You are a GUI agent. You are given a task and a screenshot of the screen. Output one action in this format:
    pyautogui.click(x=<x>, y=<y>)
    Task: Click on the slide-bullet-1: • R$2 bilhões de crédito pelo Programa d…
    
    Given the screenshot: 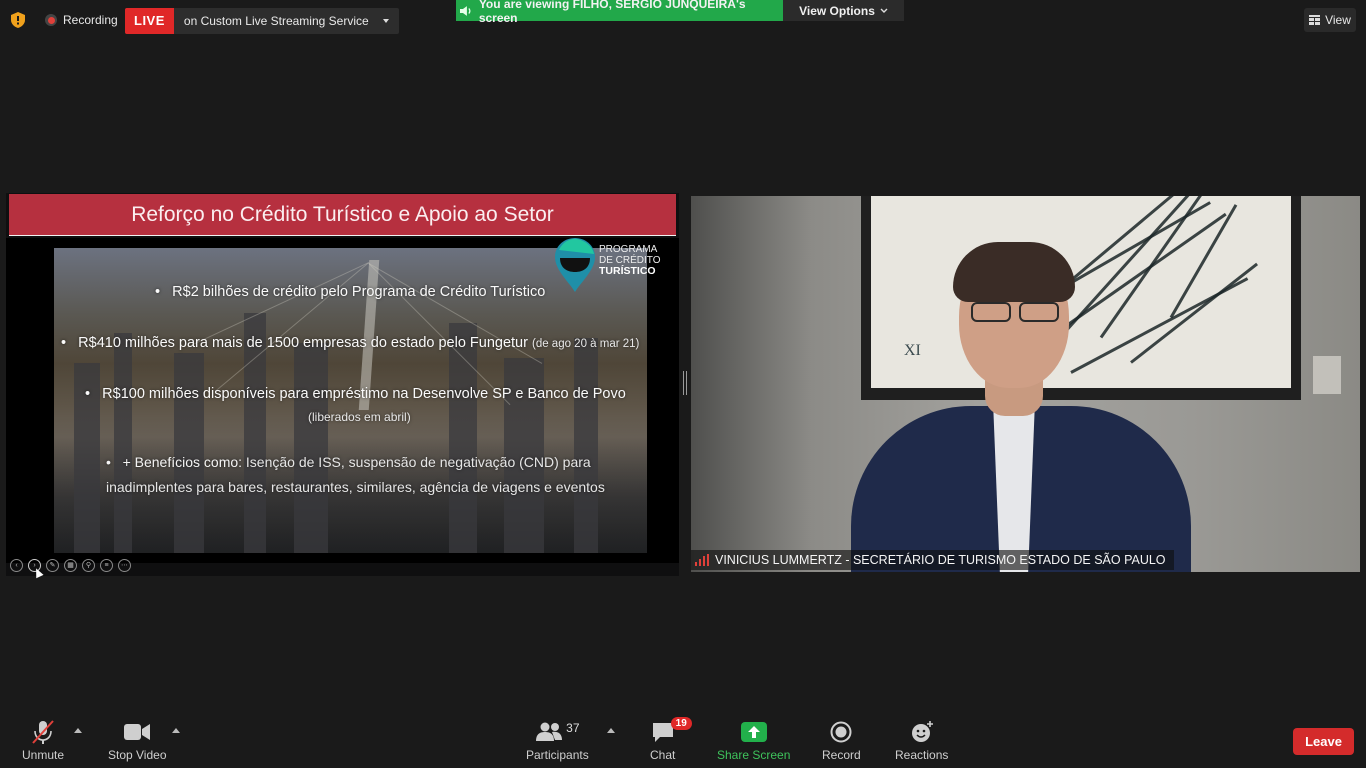 What is the action you would take?
    pyautogui.click(x=350, y=292)
    